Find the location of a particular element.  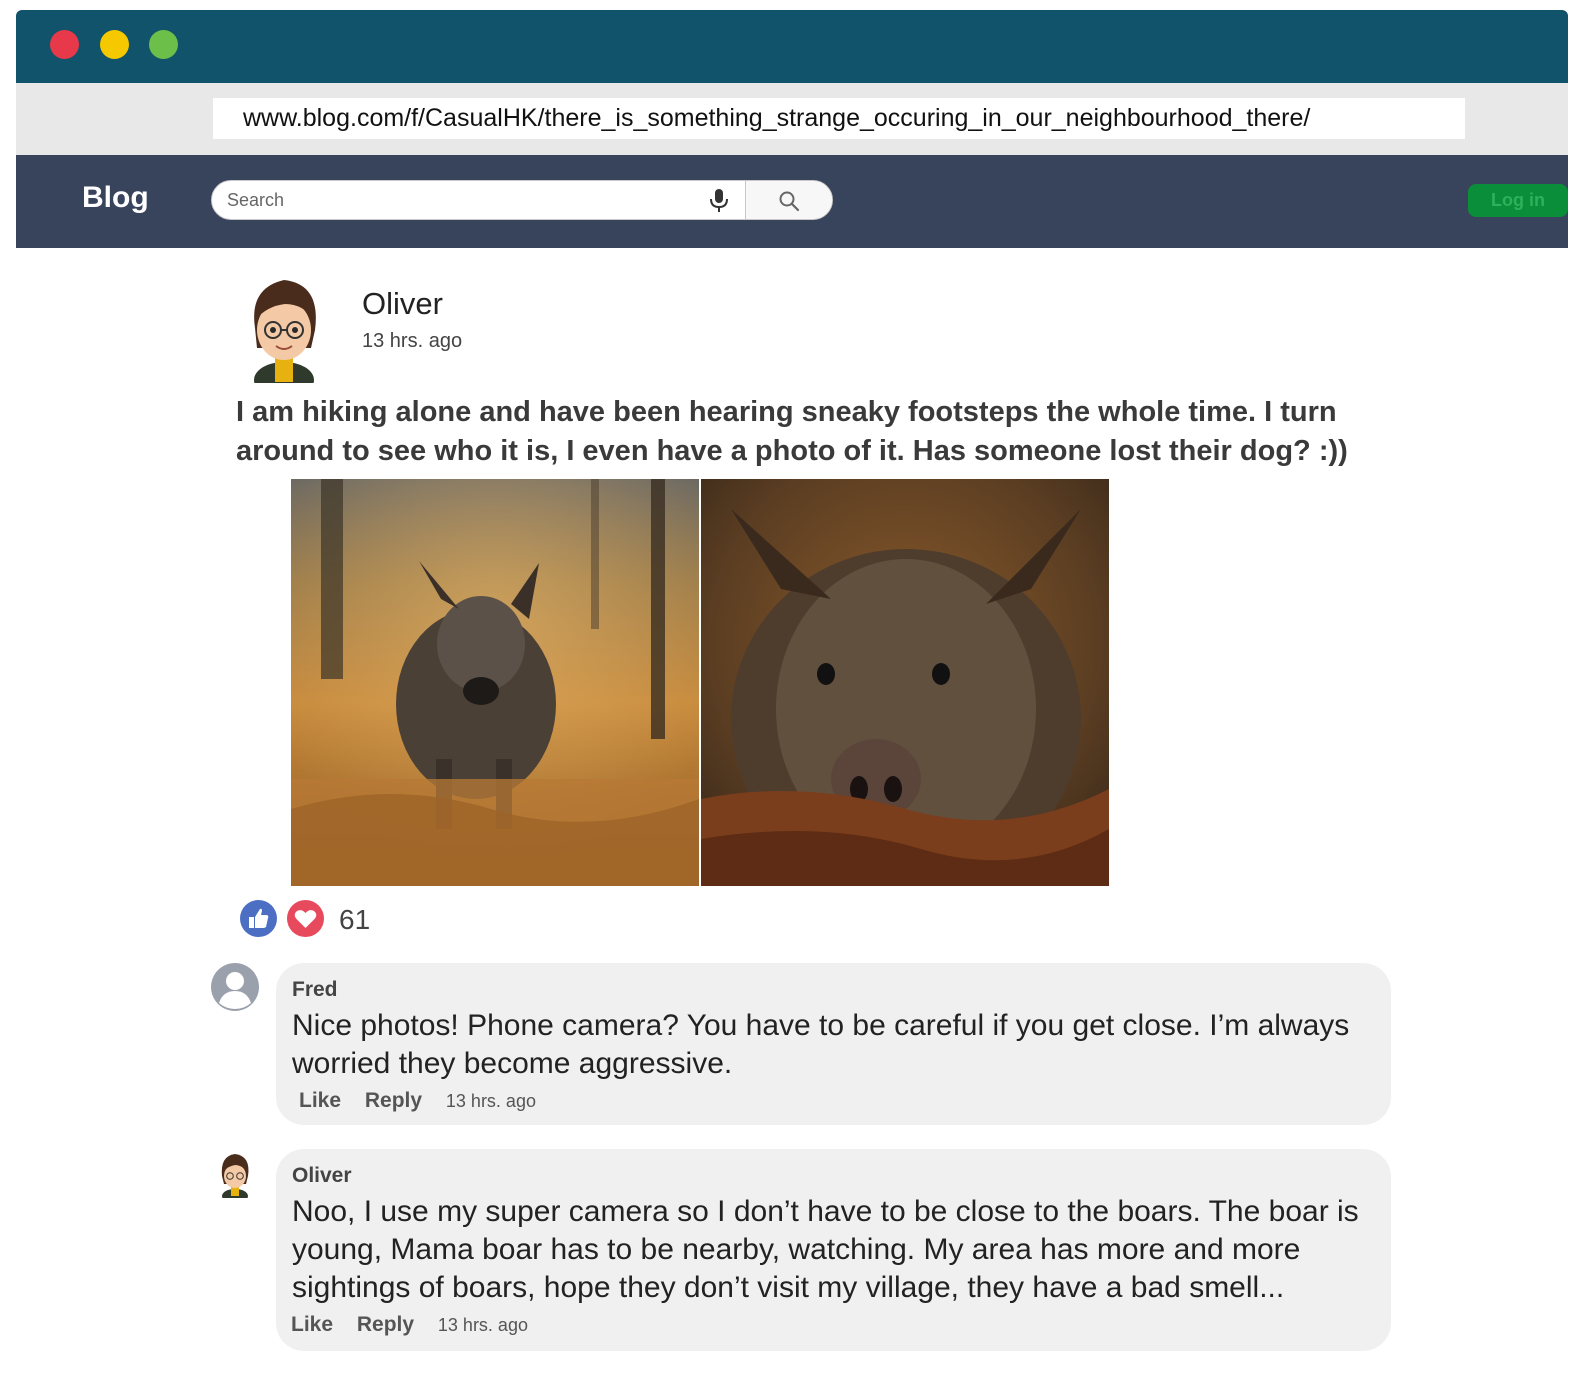

microphone-icon is located at coordinates (719, 201).